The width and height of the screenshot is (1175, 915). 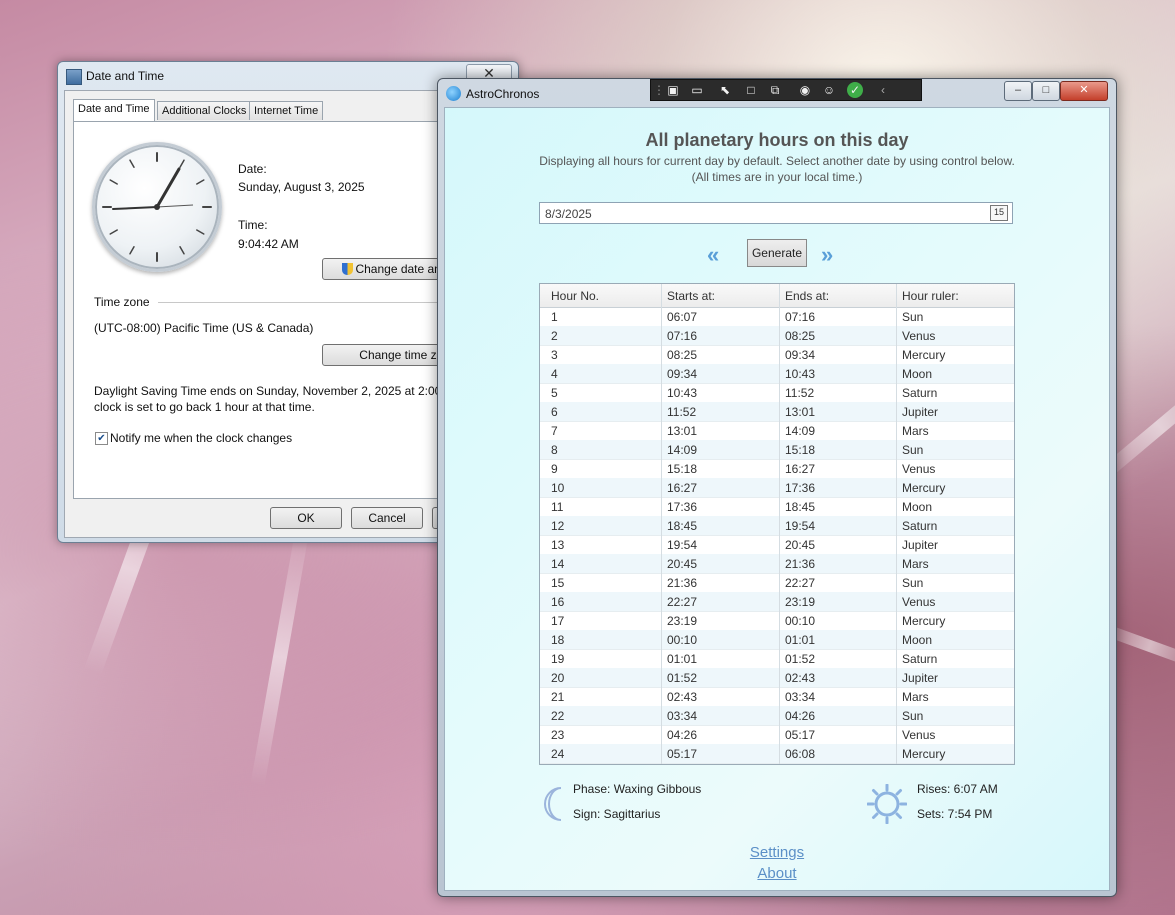 I want to click on hour-number-cell: 23, so click(x=558, y=735).